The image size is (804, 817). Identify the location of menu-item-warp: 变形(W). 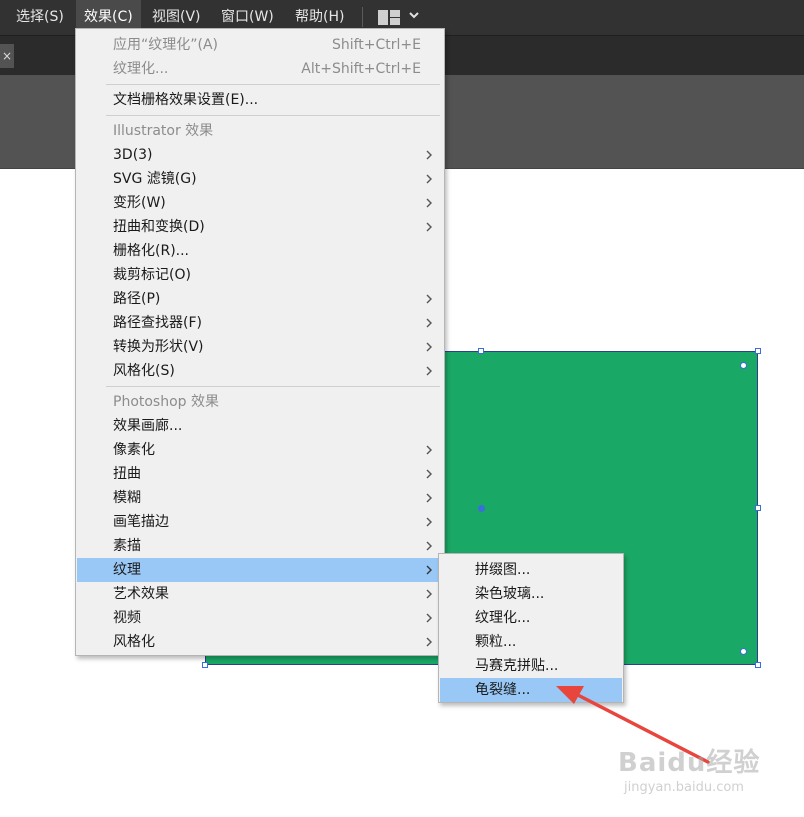
(260, 203).